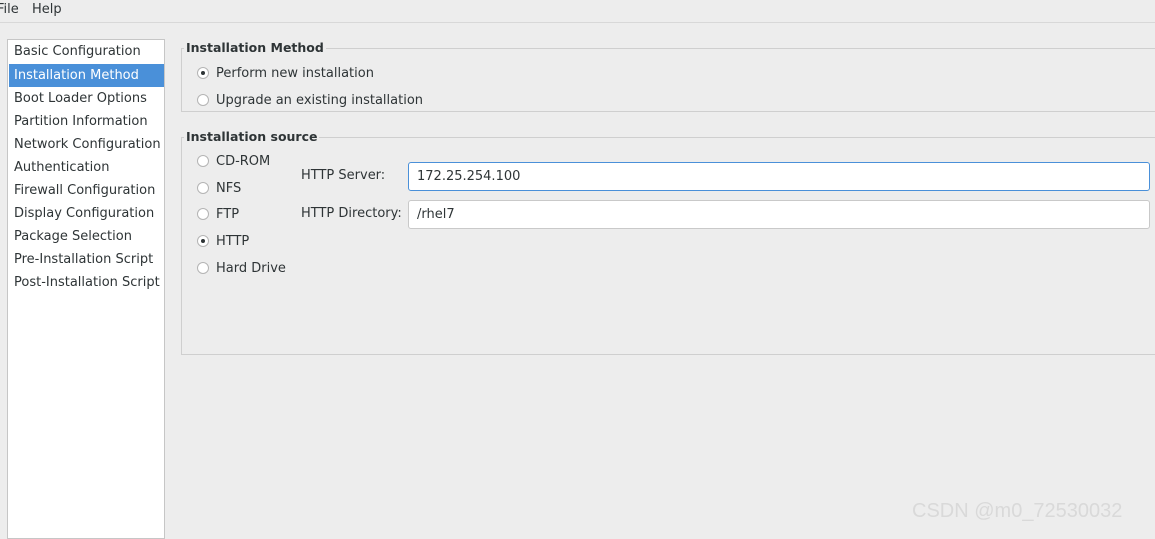 The width and height of the screenshot is (1155, 539). Describe the element at coordinates (343, 175) in the screenshot. I see `http-server-label: HTTP Server:` at that location.